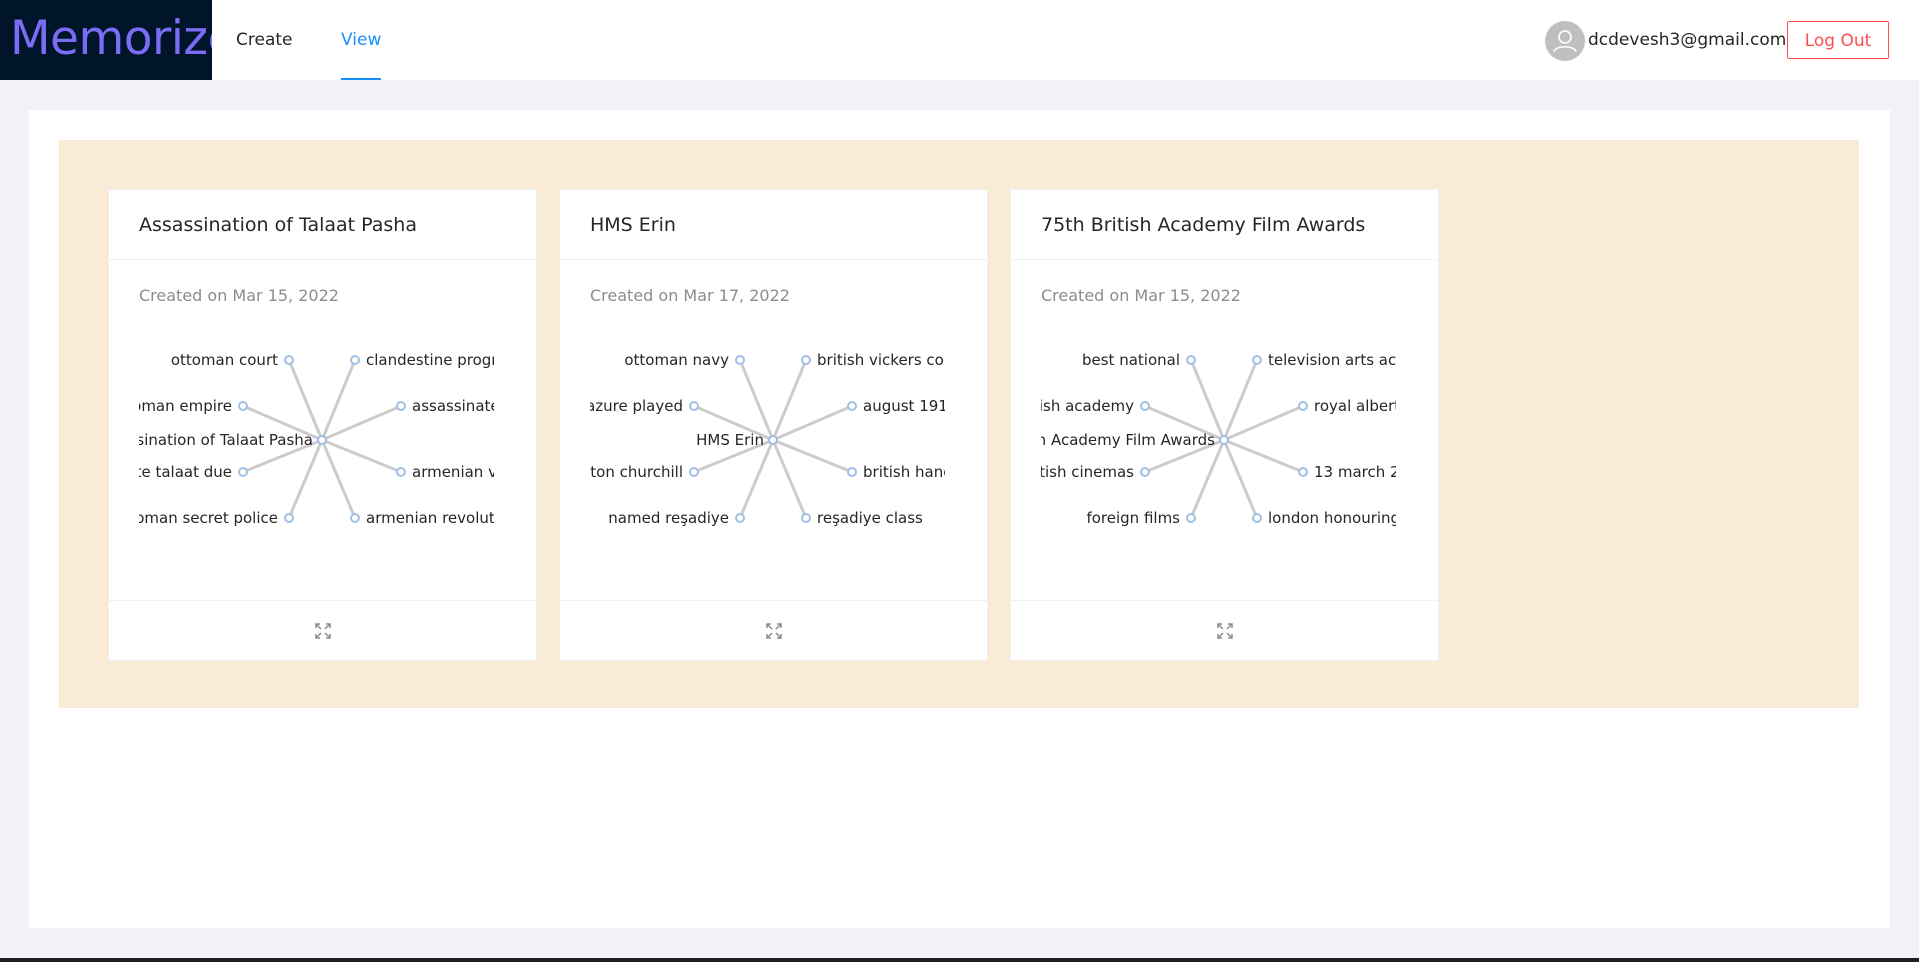 The image size is (1919, 962). What do you see at coordinates (636, 472) in the screenshot?
I see `mind-map-node-label: winston churchill` at bounding box center [636, 472].